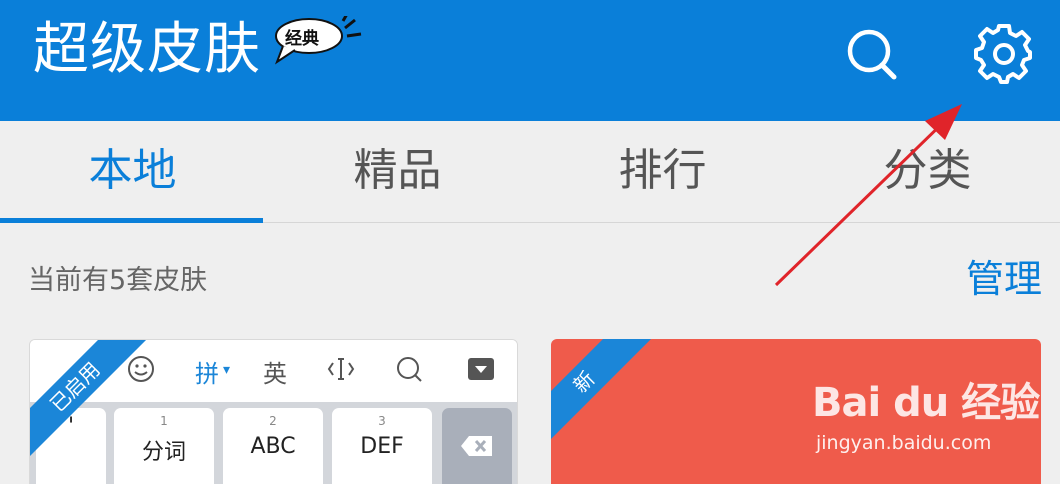 This screenshot has height=484, width=1060. Describe the element at coordinates (662, 171) in the screenshot. I see `tab-ranking: 排行` at that location.